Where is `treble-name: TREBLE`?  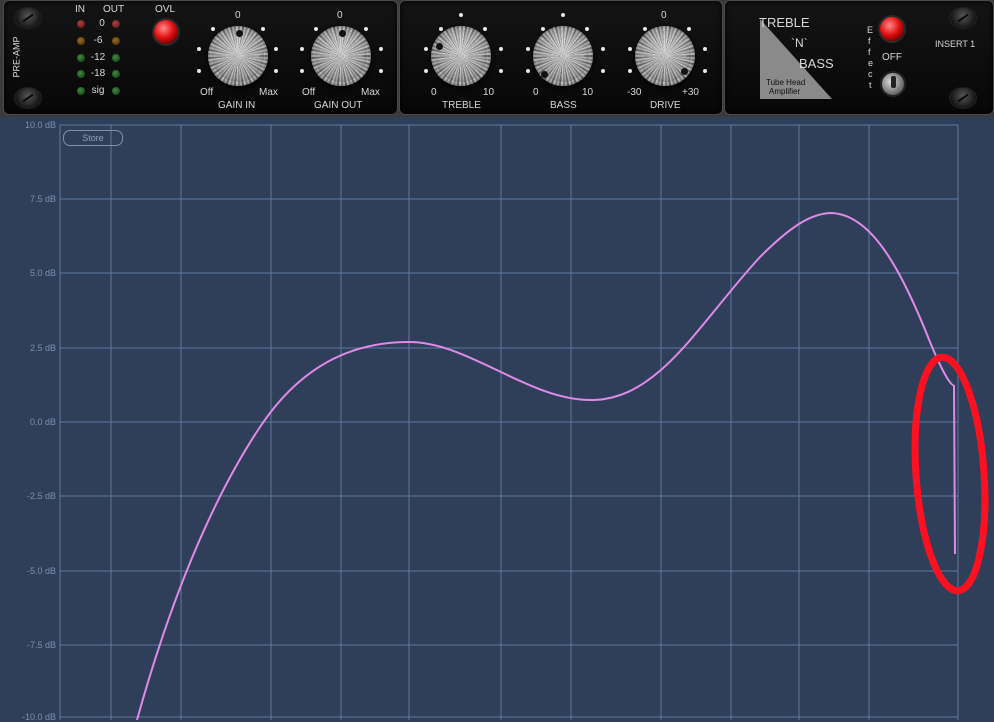
treble-name: TREBLE is located at coordinates (461, 105).